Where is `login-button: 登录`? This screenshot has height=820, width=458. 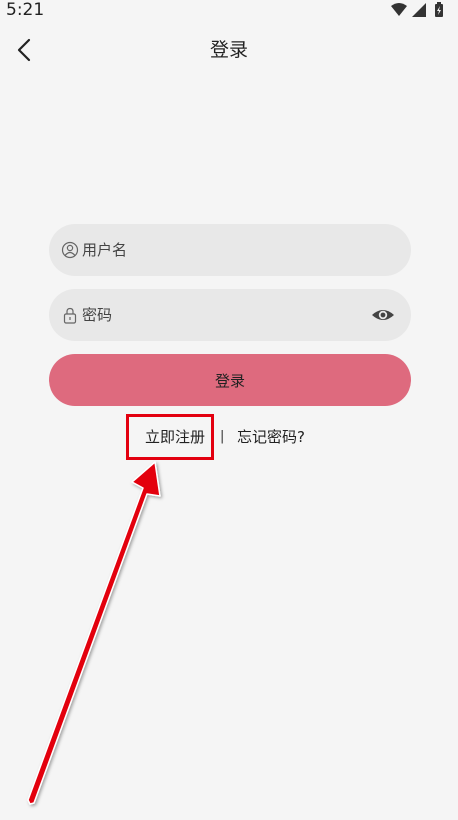 login-button: 登录 is located at coordinates (230, 380).